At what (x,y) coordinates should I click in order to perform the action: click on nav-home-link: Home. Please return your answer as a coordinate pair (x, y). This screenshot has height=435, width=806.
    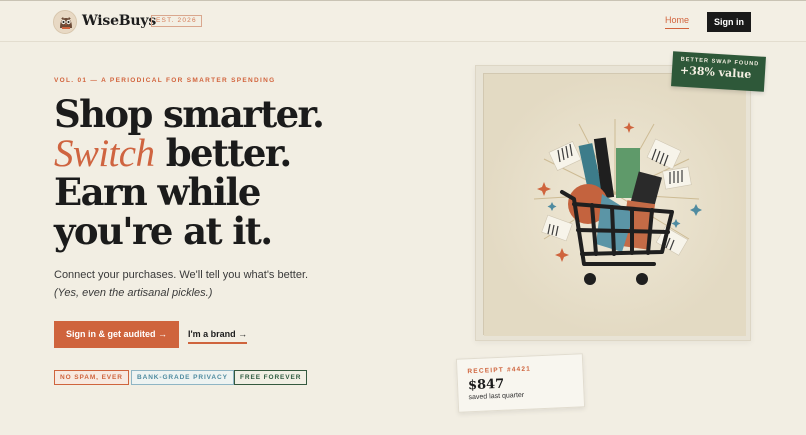
    Looking at the image, I should click on (677, 22).